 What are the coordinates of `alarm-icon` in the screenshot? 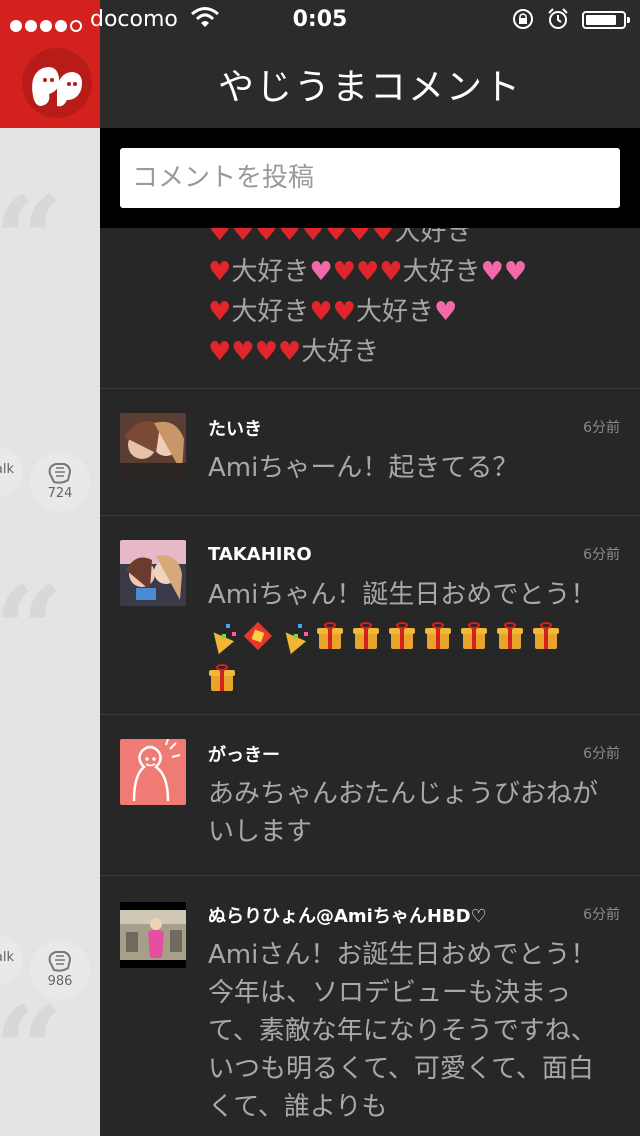 It's located at (558, 18).